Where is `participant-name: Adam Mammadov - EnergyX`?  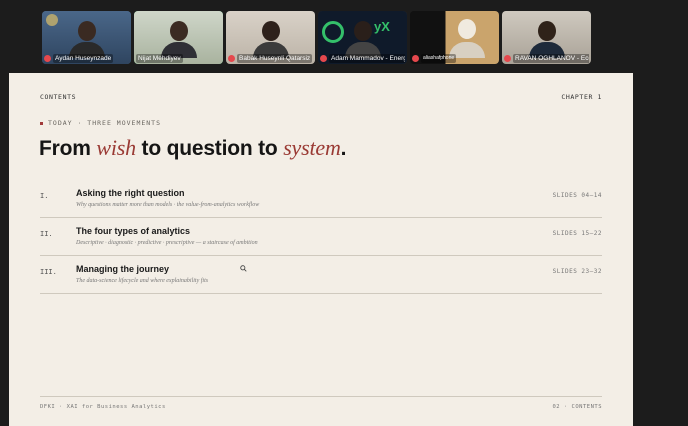 participant-name: Adam Mammadov - EnergyX is located at coordinates (367, 58).